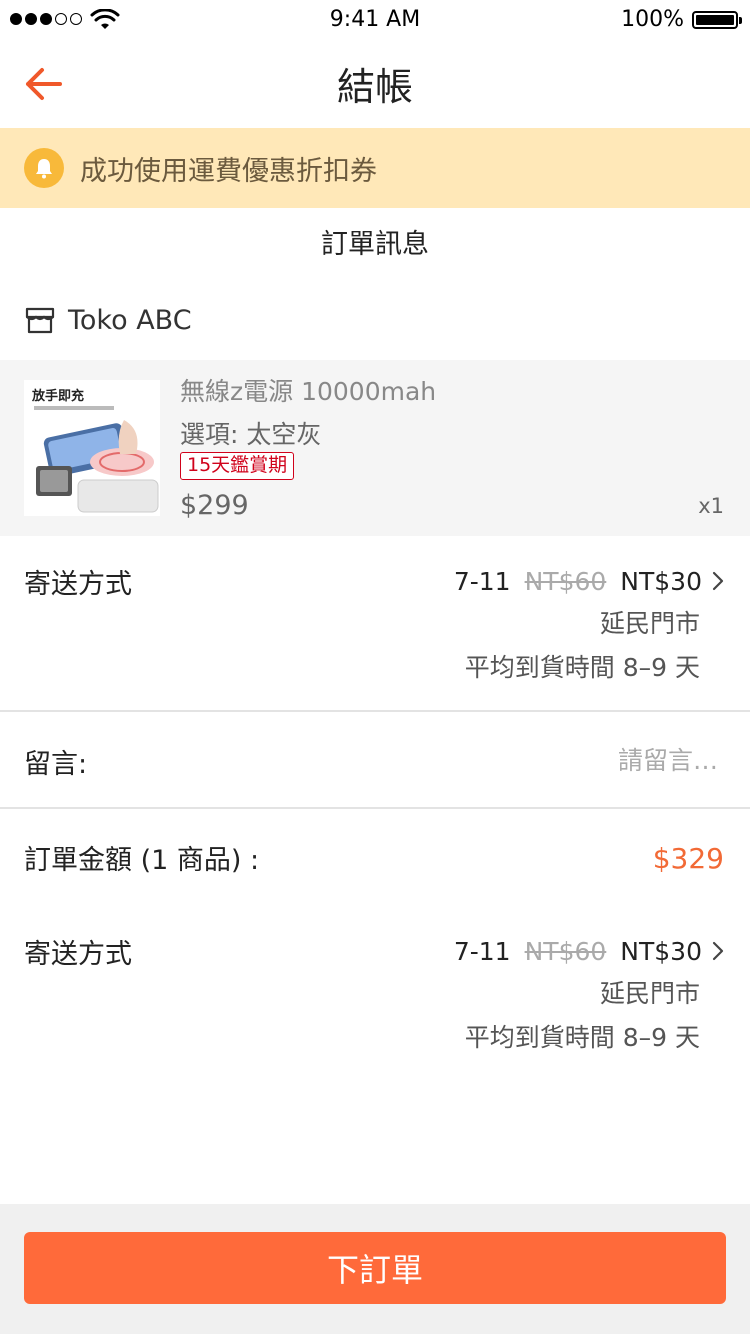  What do you see at coordinates (661, 951) in the screenshot?
I see `shipping-summary-new-price: NT$30` at bounding box center [661, 951].